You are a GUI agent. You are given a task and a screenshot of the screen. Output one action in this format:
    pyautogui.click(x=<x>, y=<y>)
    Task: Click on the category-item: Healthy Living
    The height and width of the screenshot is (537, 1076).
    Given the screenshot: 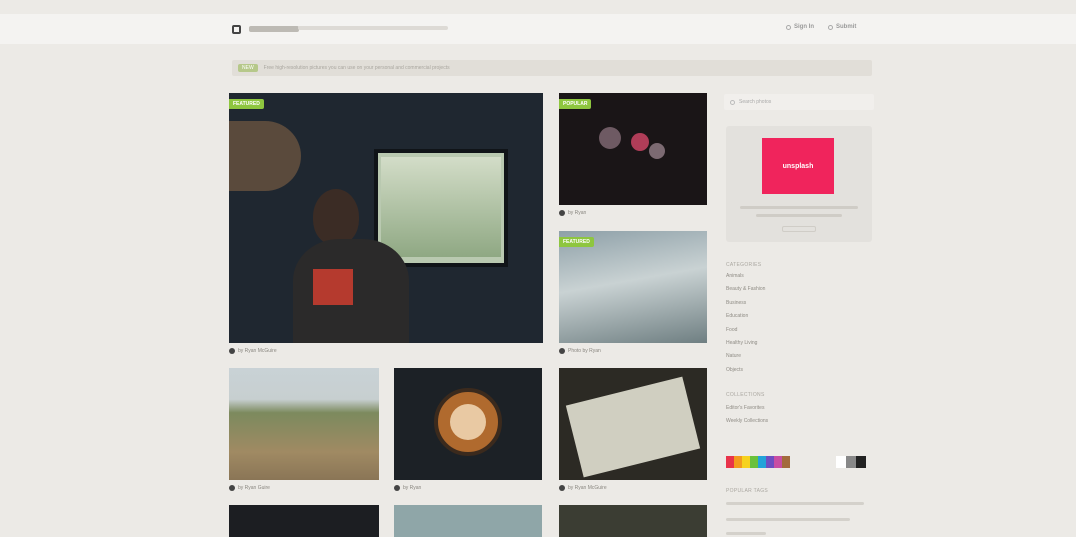 What is the action you would take?
    pyautogui.click(x=745, y=343)
    